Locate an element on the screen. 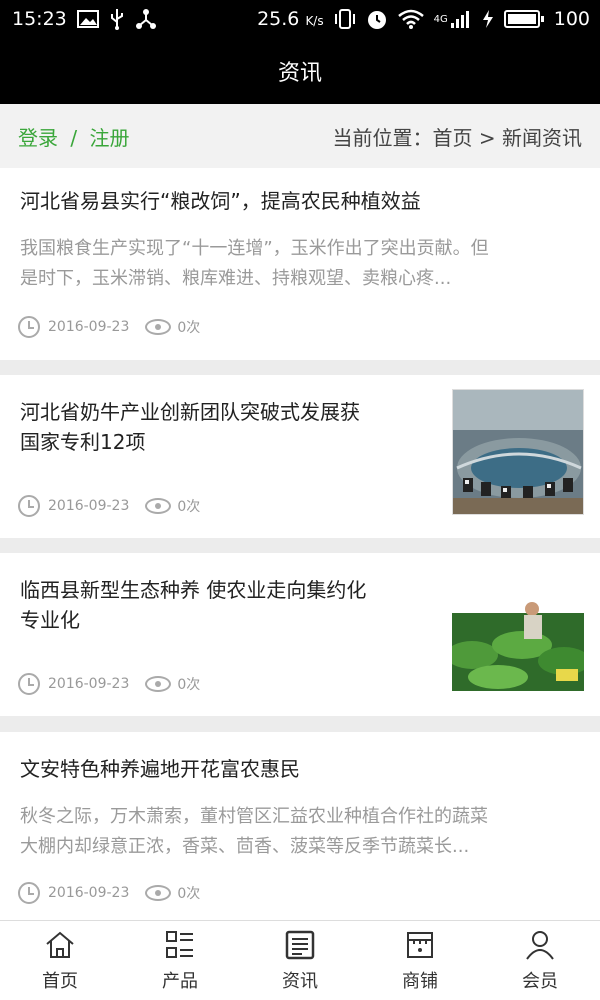  dairy-farm-image is located at coordinates (518, 452).